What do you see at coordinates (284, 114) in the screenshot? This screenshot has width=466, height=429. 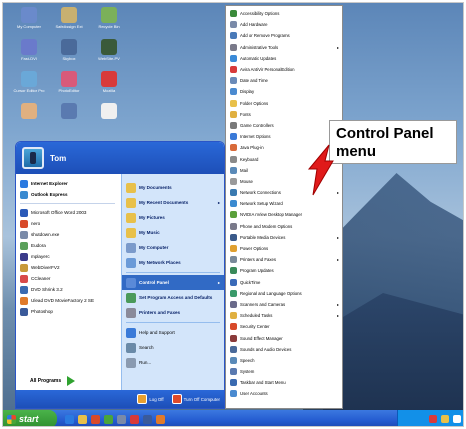 I see `control-panel-item: Fonts` at bounding box center [284, 114].